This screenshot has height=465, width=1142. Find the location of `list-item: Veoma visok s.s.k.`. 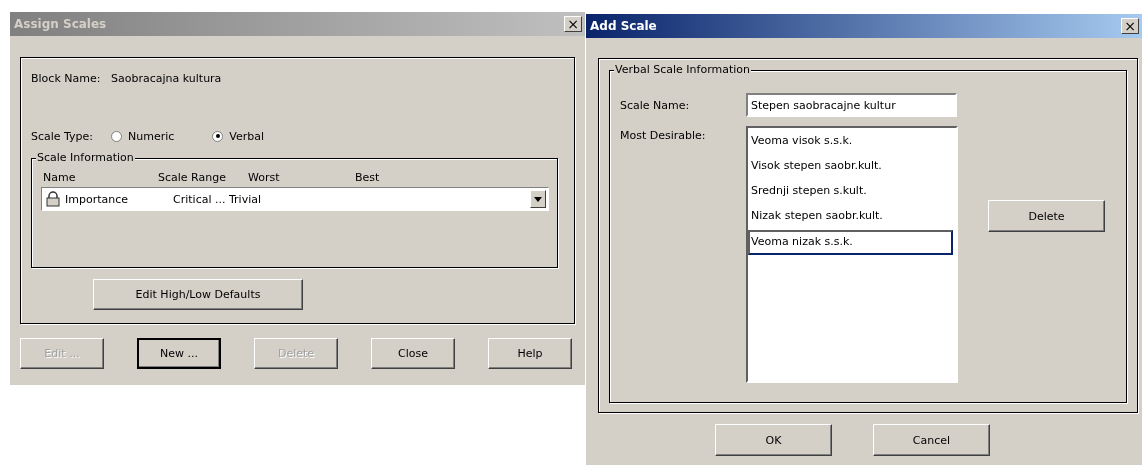

list-item: Veoma visok s.s.k. is located at coordinates (852, 142).